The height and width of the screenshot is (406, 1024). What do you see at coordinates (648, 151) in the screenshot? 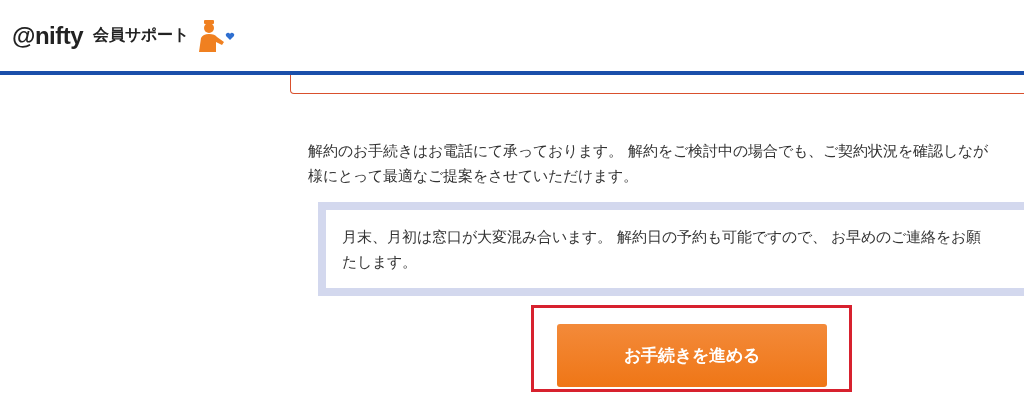
I see `intro-text: 解約のお手続きはお電話にて承っております。 解約をご検討中の場合でも、ご契約状況を確認しなが` at bounding box center [648, 151].